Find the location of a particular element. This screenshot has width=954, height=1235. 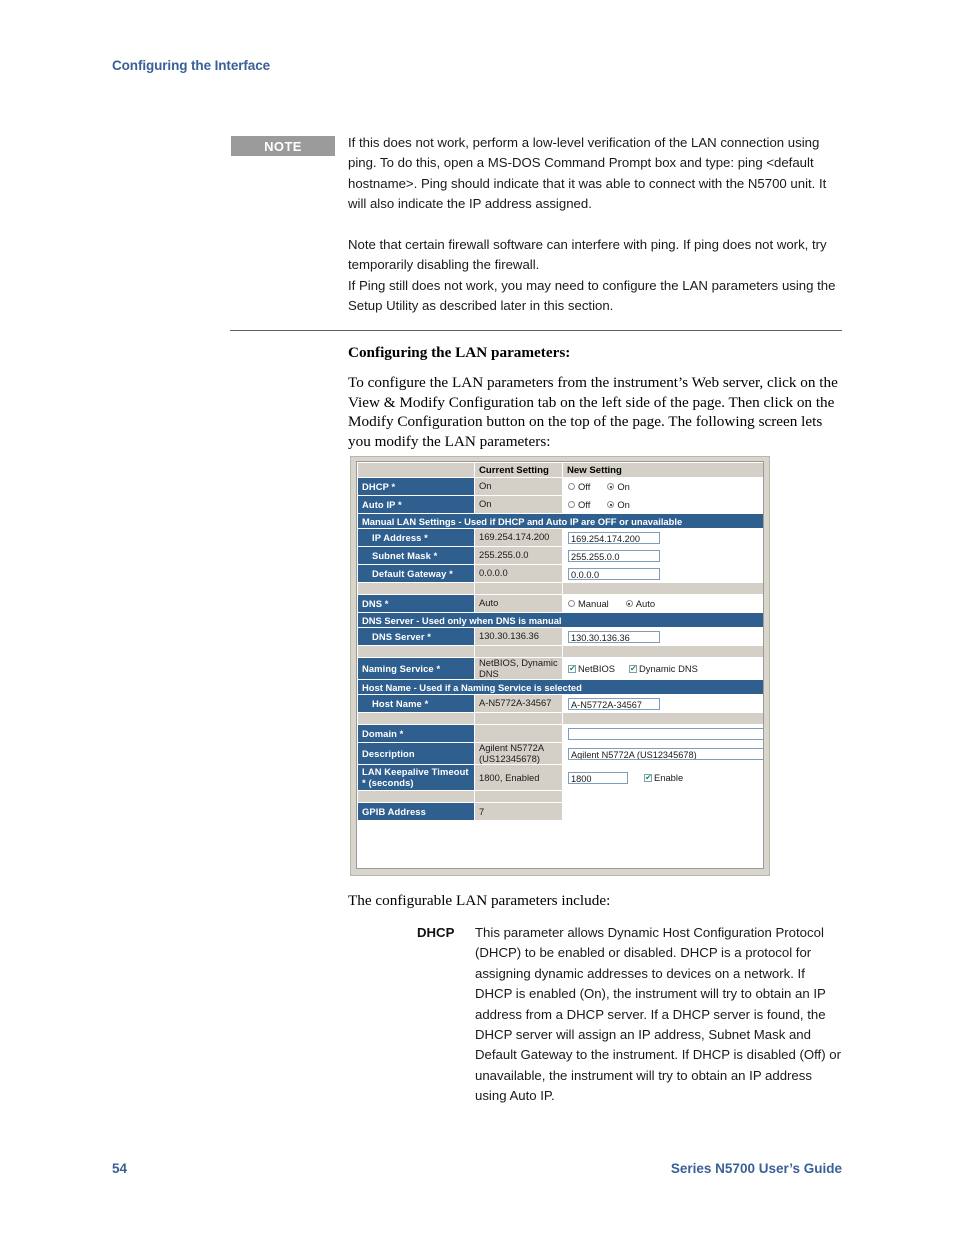

row-current-domain is located at coordinates (518, 734).